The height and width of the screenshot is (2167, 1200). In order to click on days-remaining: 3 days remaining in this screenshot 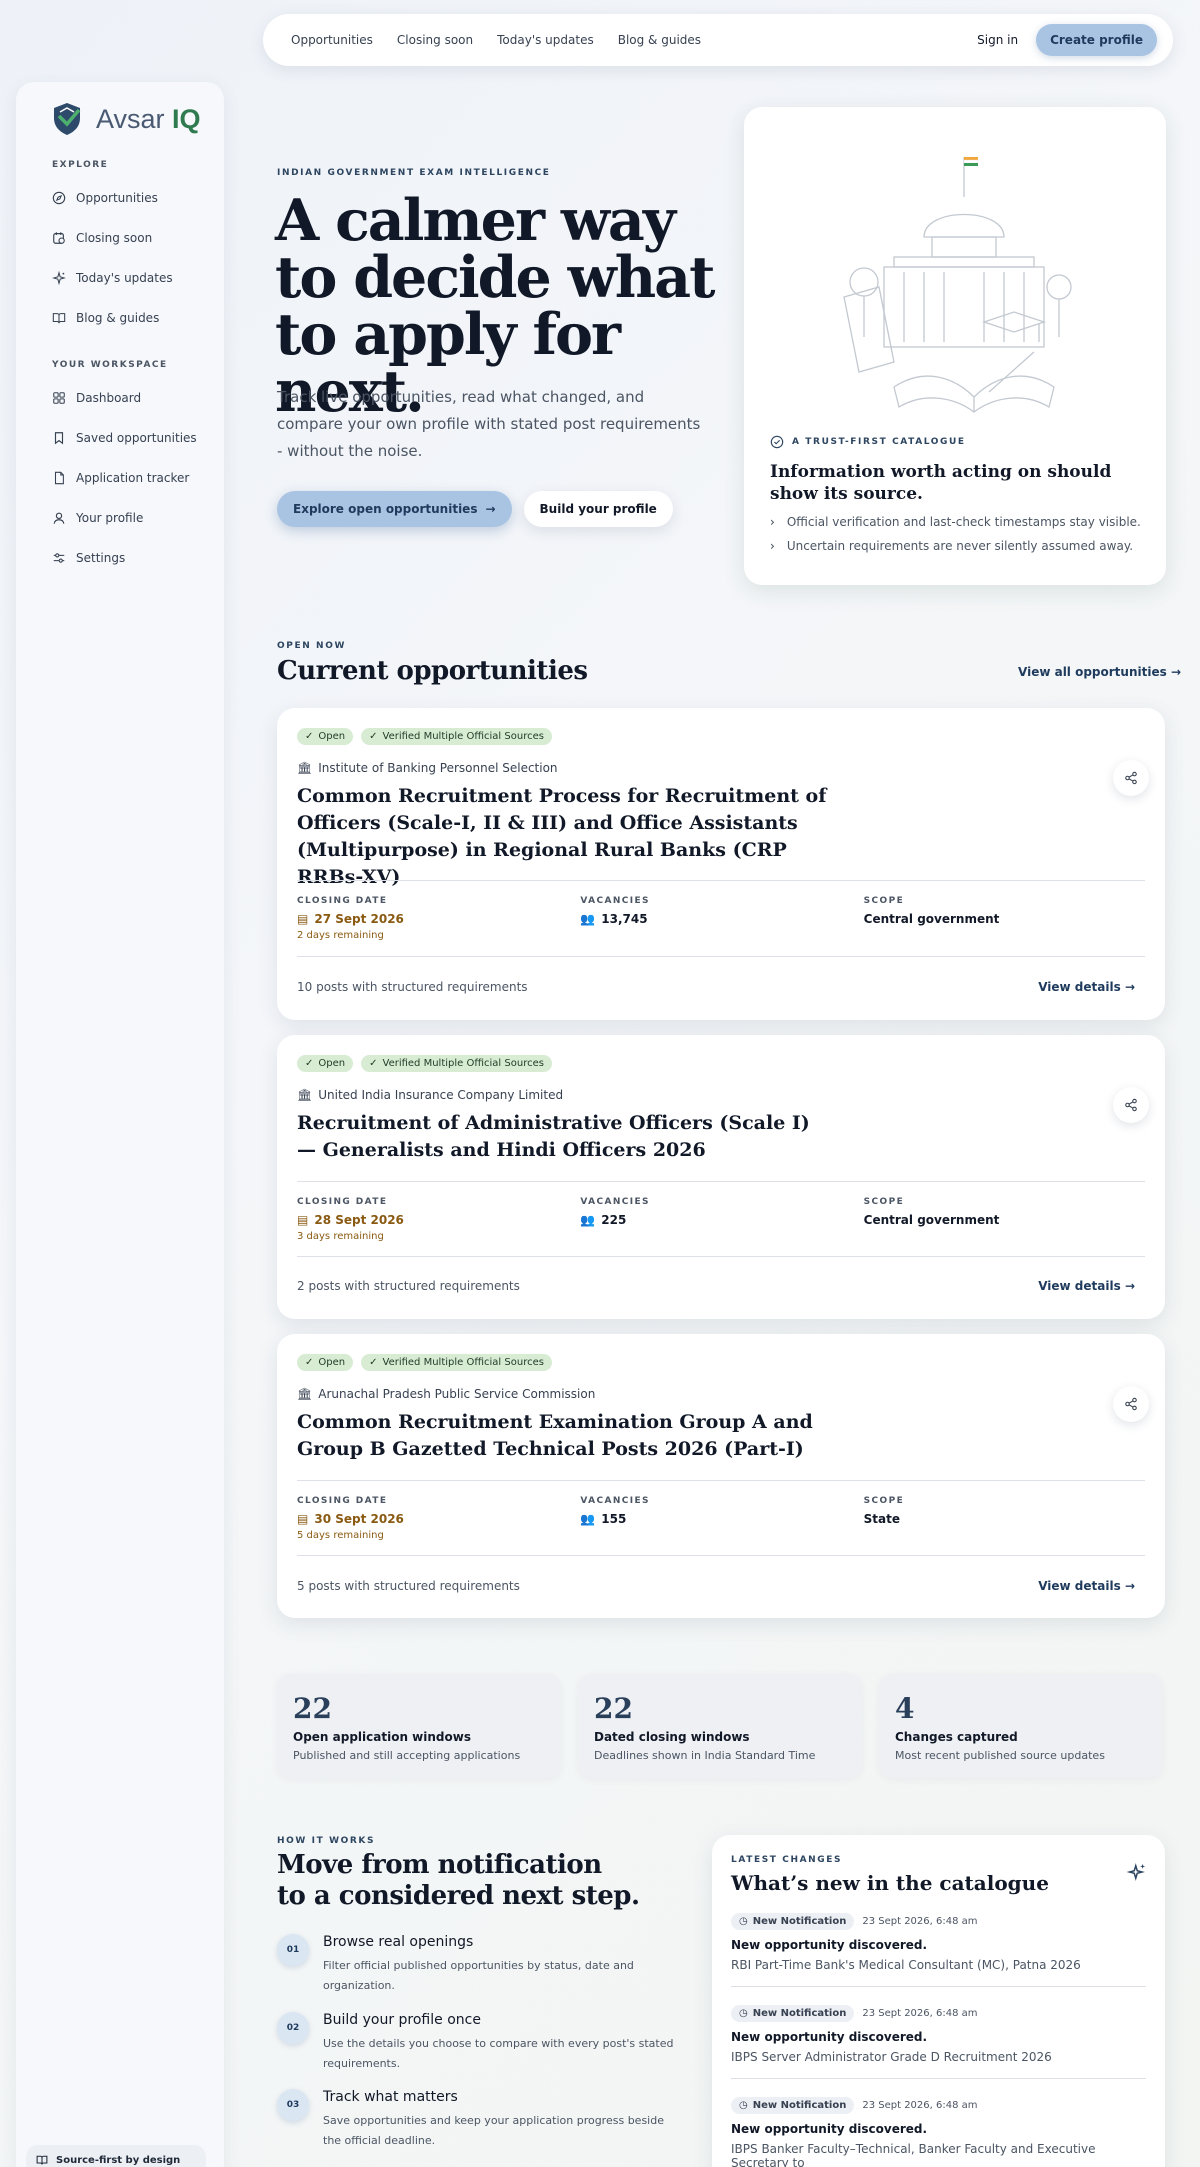, I will do `click(340, 1236)`.